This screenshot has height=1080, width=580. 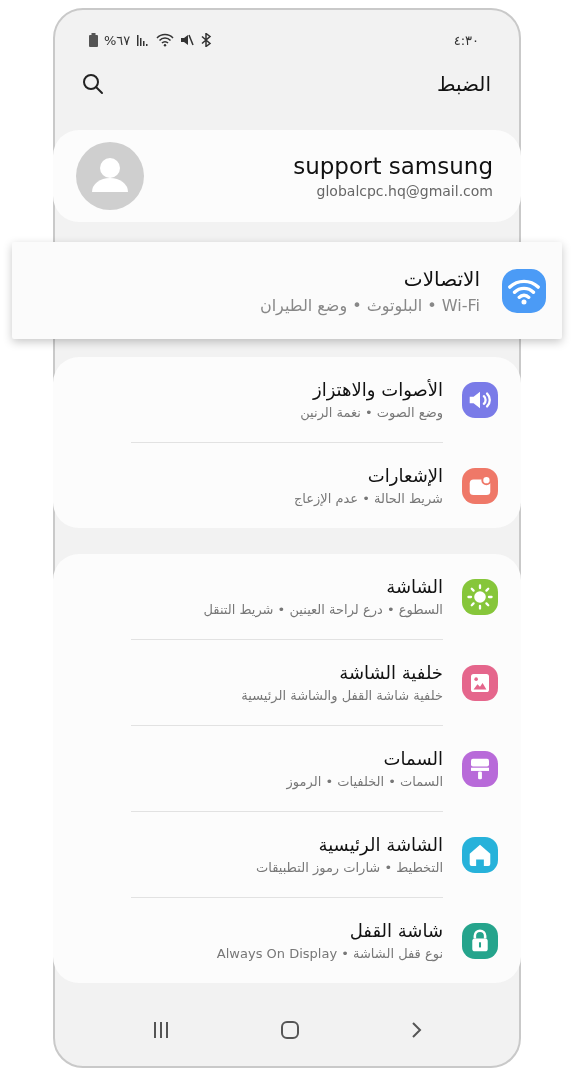 What do you see at coordinates (405, 475) in the screenshot?
I see `item-title: الإشعارات` at bounding box center [405, 475].